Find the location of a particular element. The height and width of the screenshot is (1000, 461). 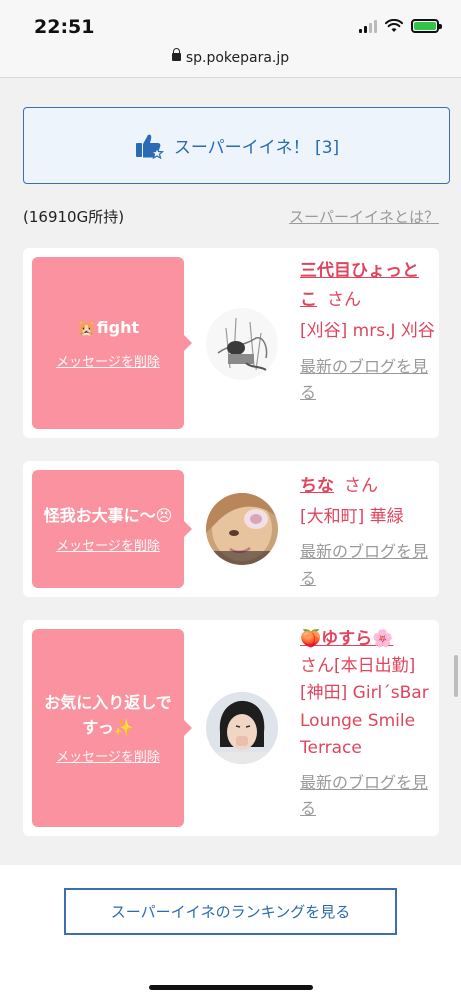

battery-icon is located at coordinates (426, 26).